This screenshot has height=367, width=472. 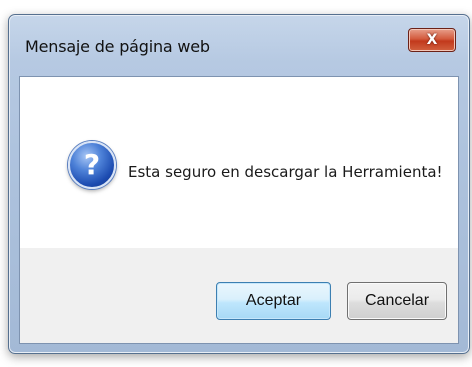 I want to click on question-icon: ?, so click(x=92, y=165).